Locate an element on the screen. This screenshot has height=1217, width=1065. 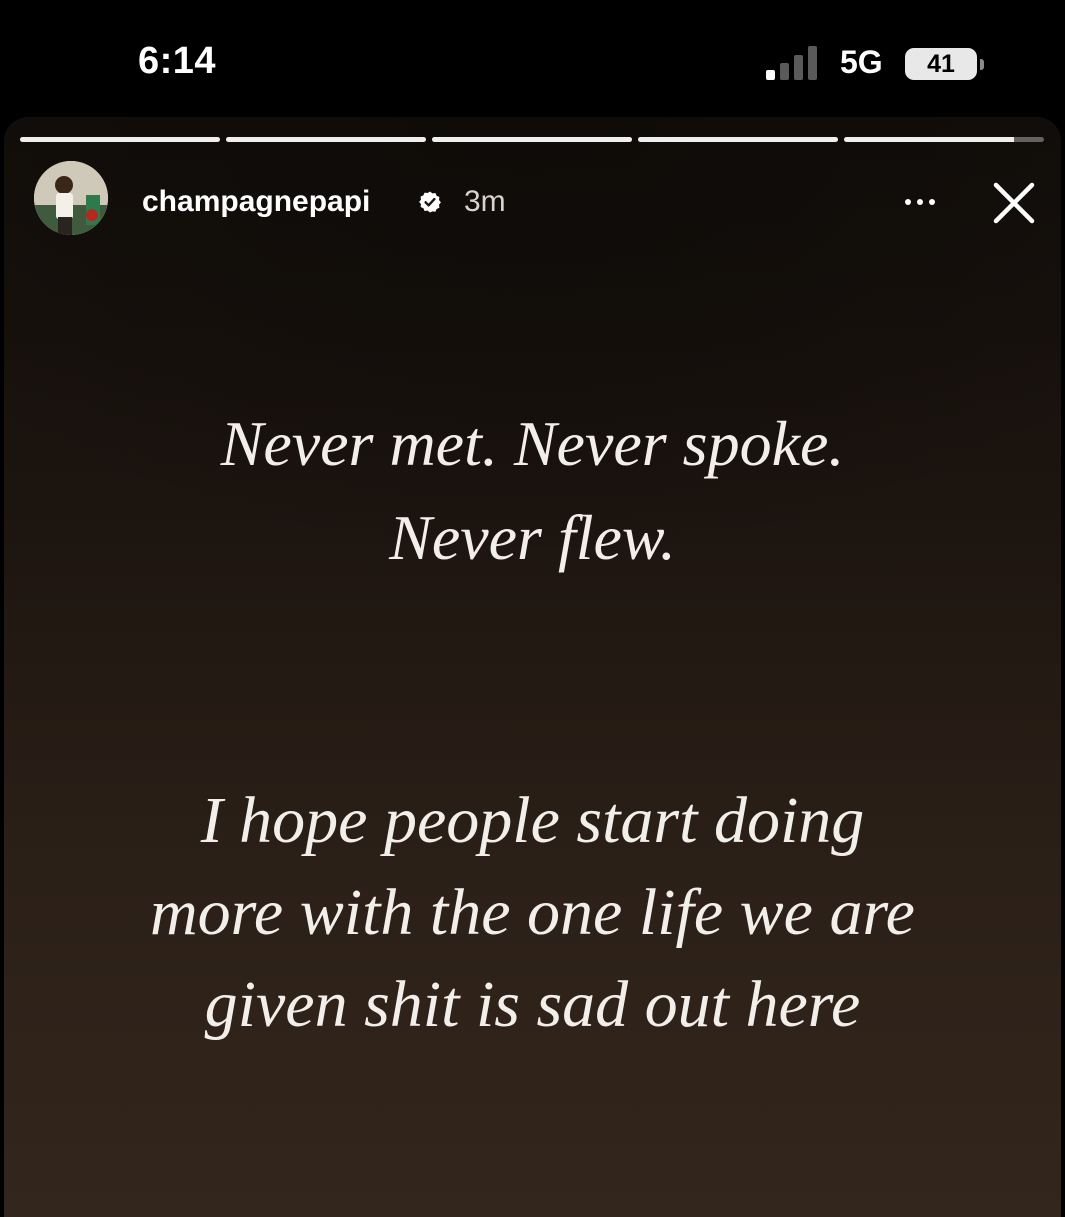
avatar-image is located at coordinates (71, 198).